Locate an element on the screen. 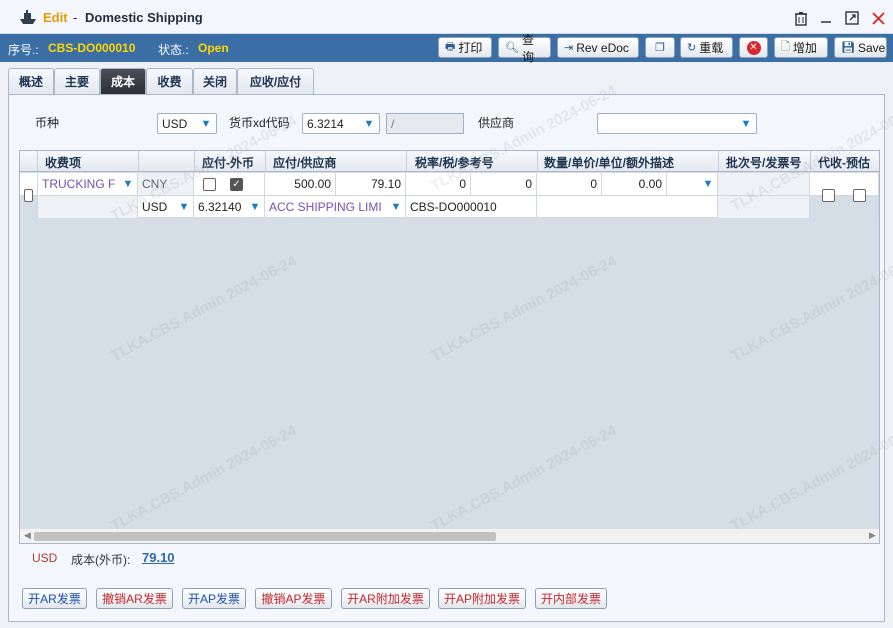 This screenshot has width=893, height=628. tab-cost: 成本 is located at coordinates (123, 81).